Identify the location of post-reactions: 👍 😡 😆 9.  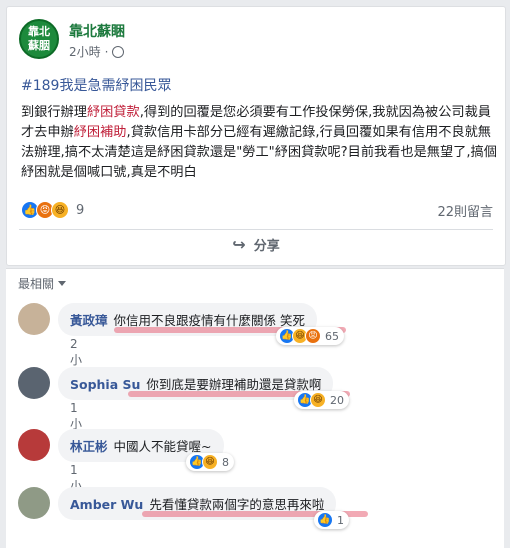
(52, 210).